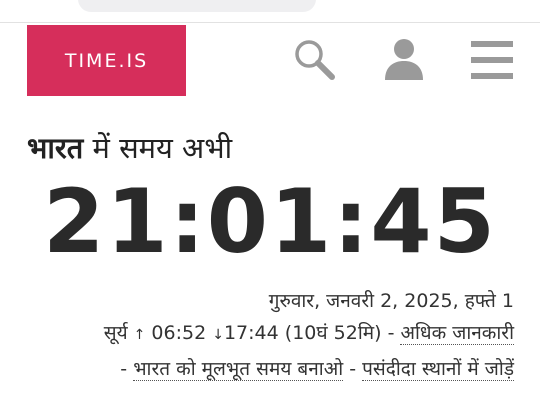  I want to click on user-icon, so click(404, 60).